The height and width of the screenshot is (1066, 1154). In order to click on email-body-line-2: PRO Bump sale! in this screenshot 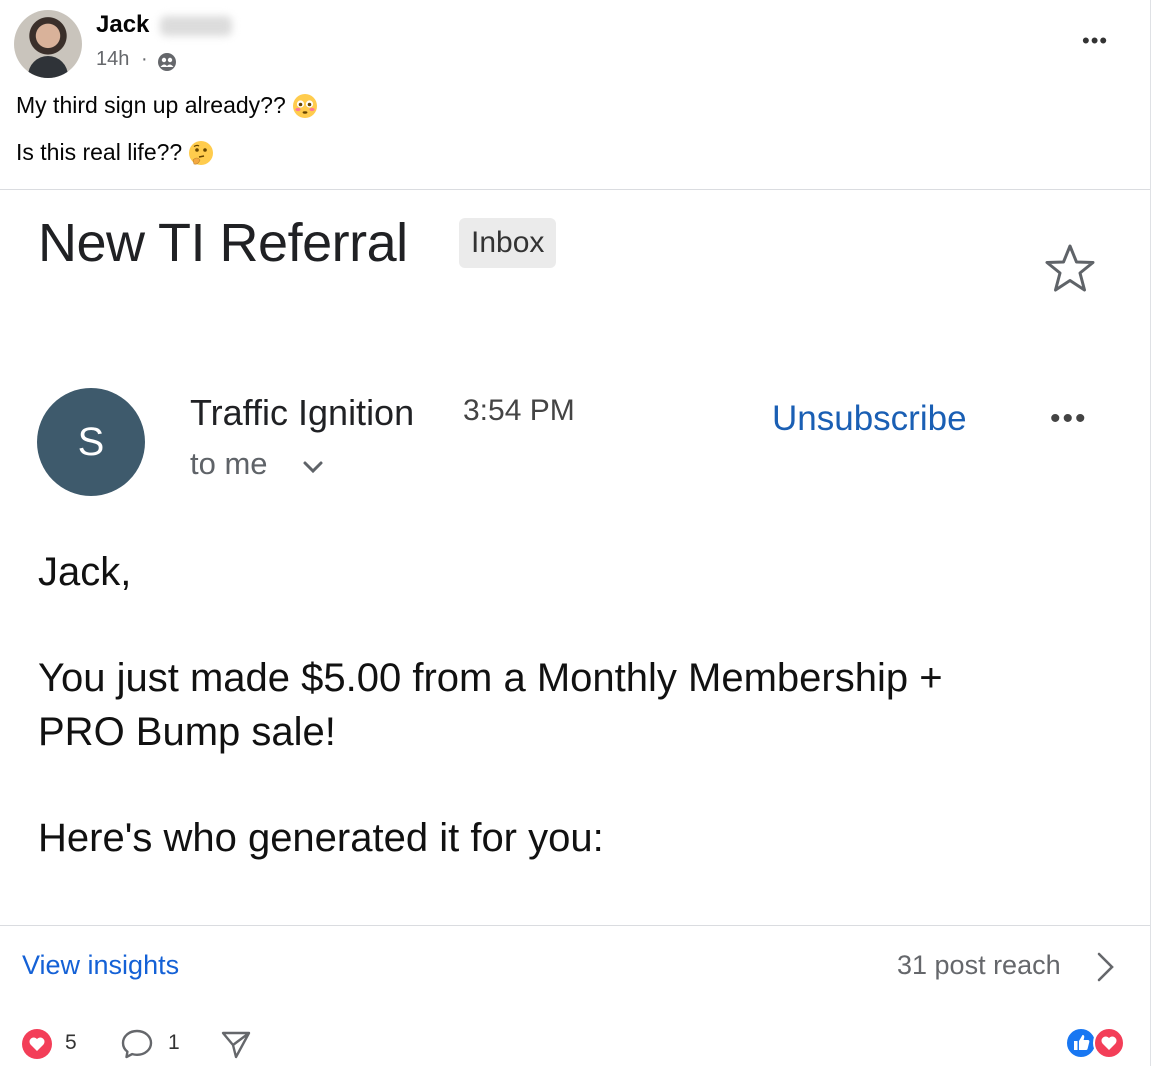, I will do `click(187, 732)`.